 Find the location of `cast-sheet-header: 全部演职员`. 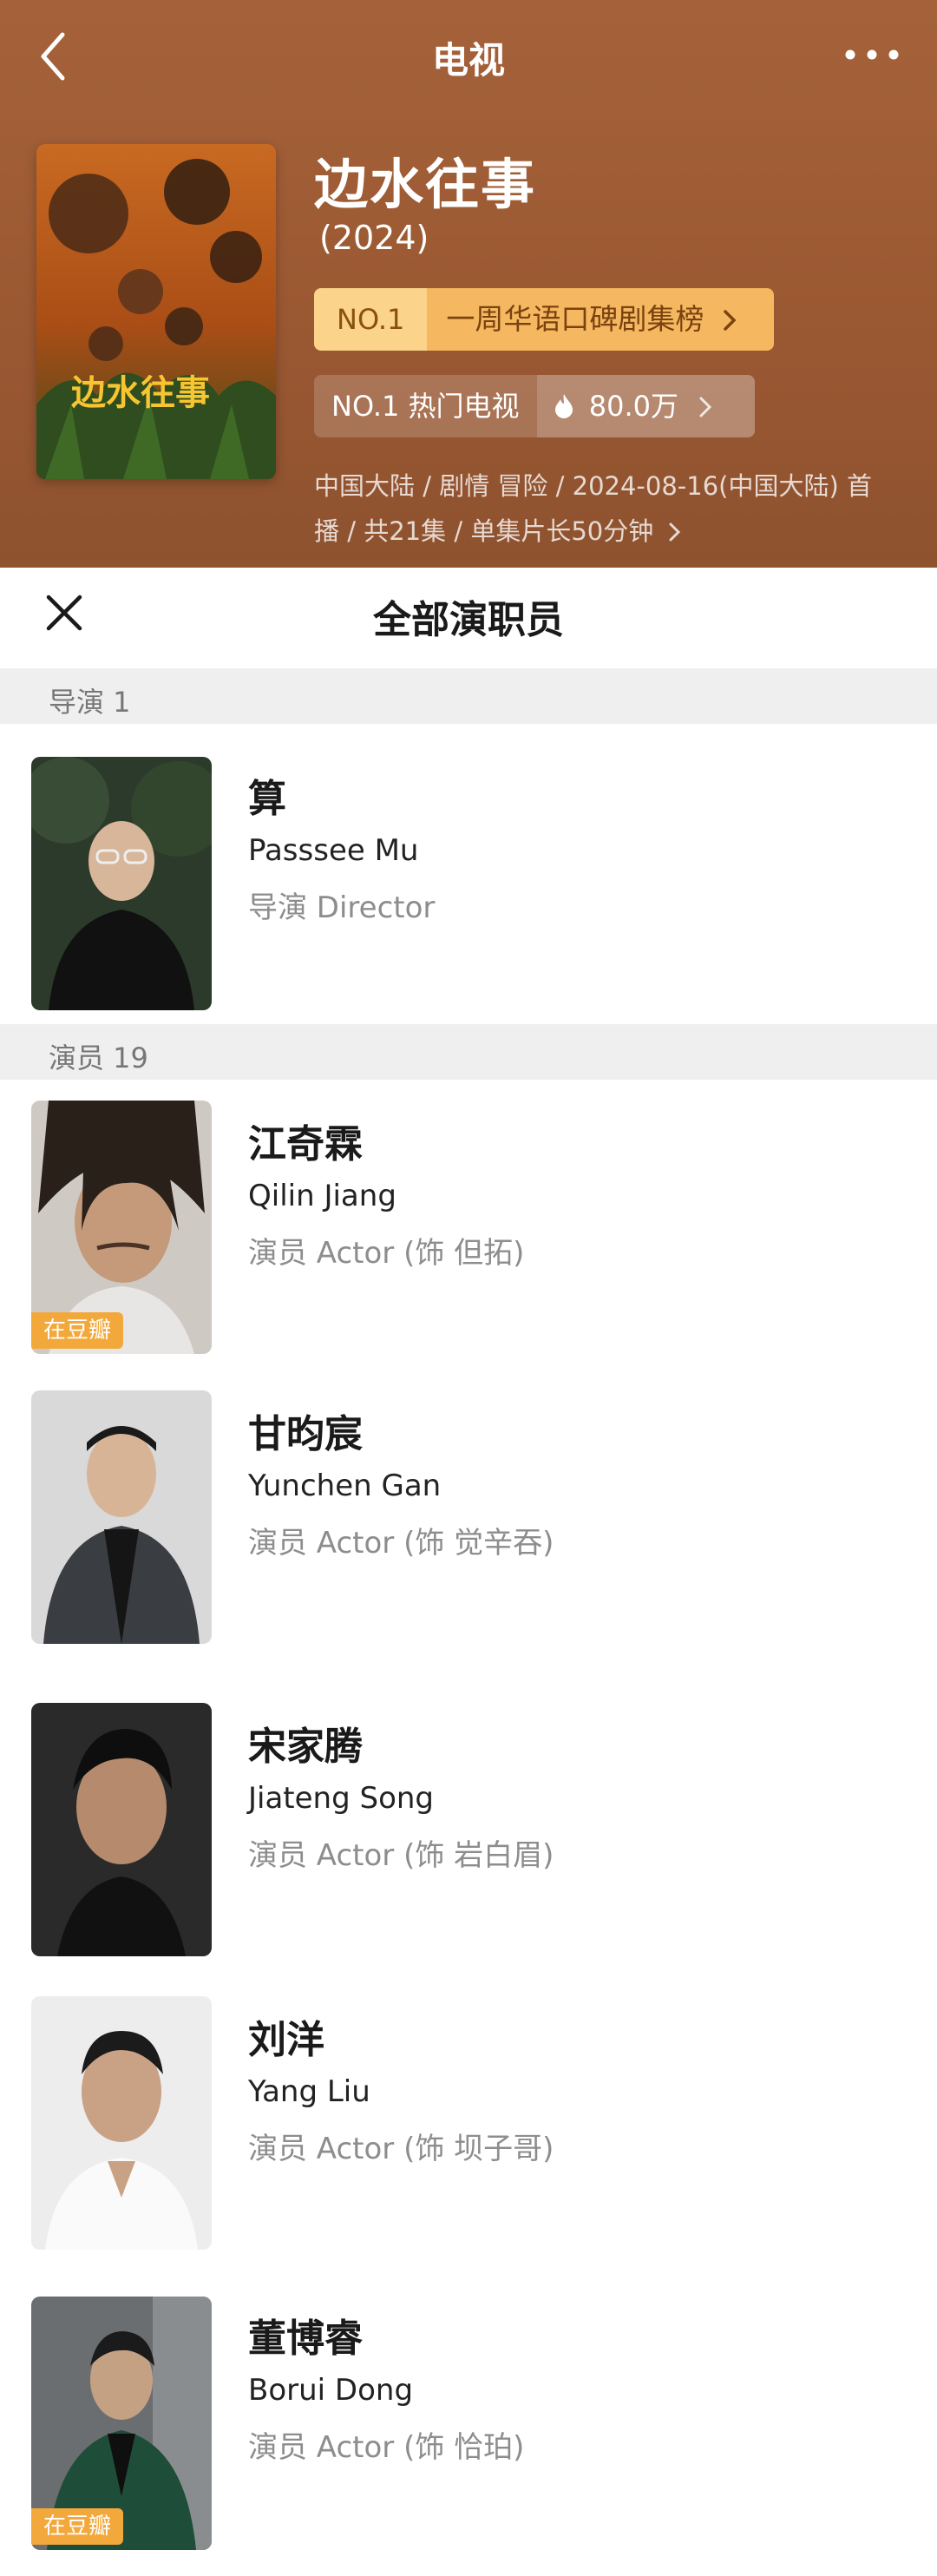

cast-sheet-header: 全部演职员 is located at coordinates (468, 618).